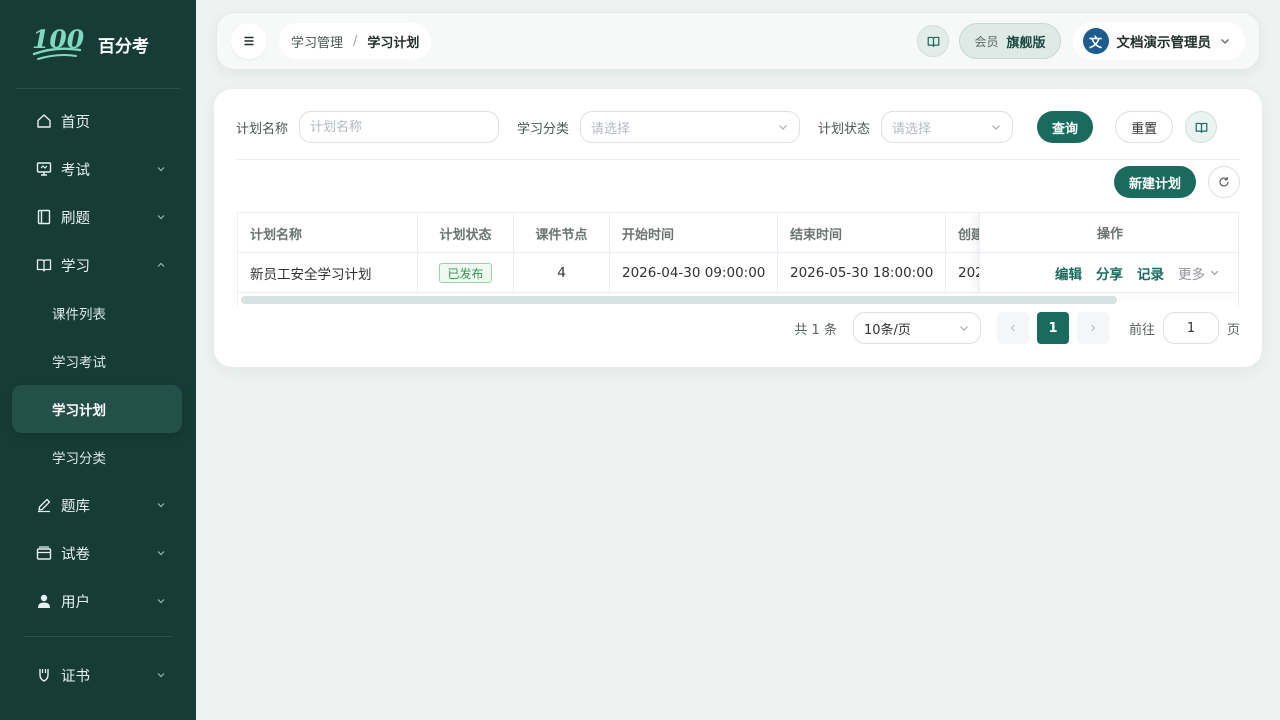 This screenshot has height=720, width=1280. Describe the element at coordinates (1154, 182) in the screenshot. I see `new-plan-button: 新建计划` at that location.